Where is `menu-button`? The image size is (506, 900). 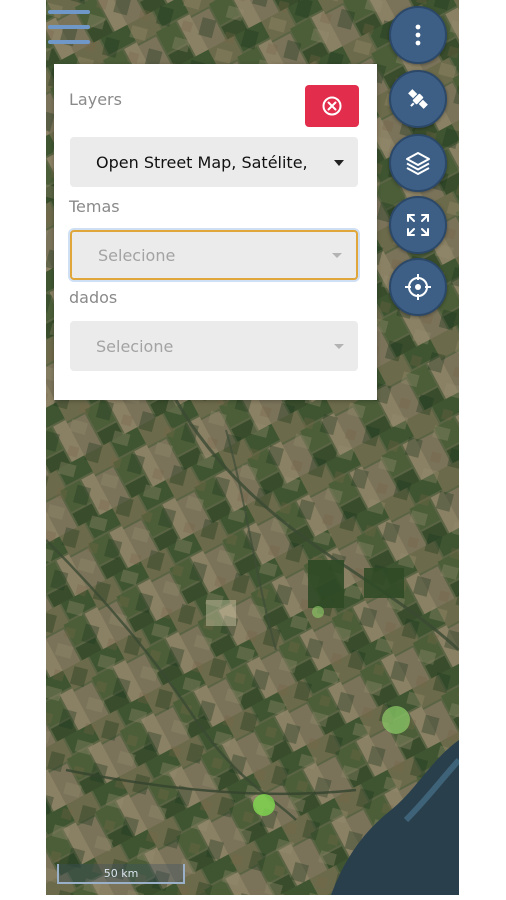
menu-button is located at coordinates (69, 27).